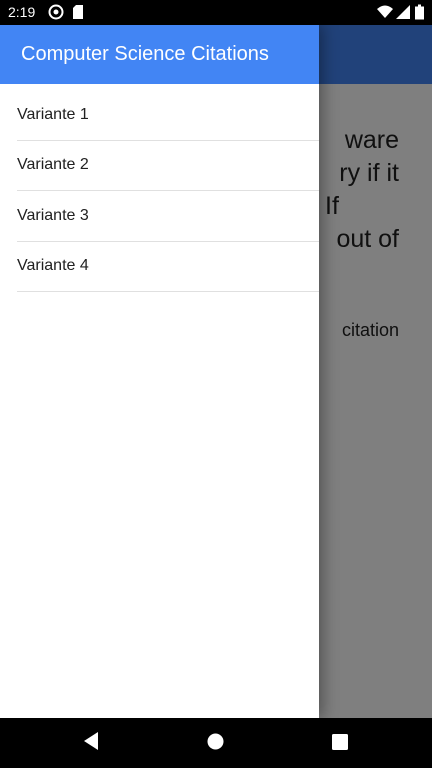 The image size is (432, 768). I want to click on drawer-item-label: Variante 2, so click(53, 165).